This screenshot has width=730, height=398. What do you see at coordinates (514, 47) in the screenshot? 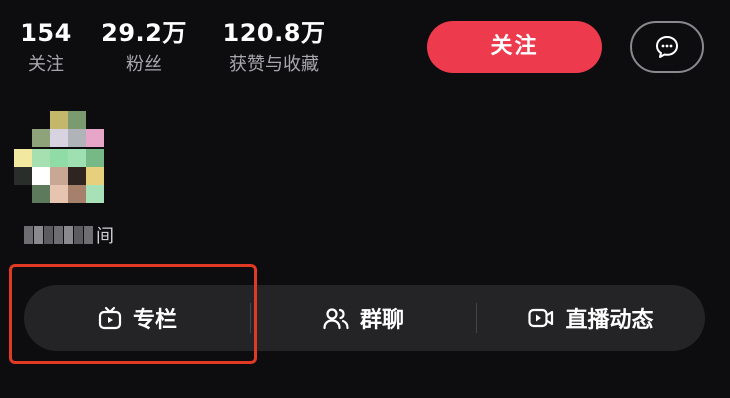
I see `follow-button: 关注` at bounding box center [514, 47].